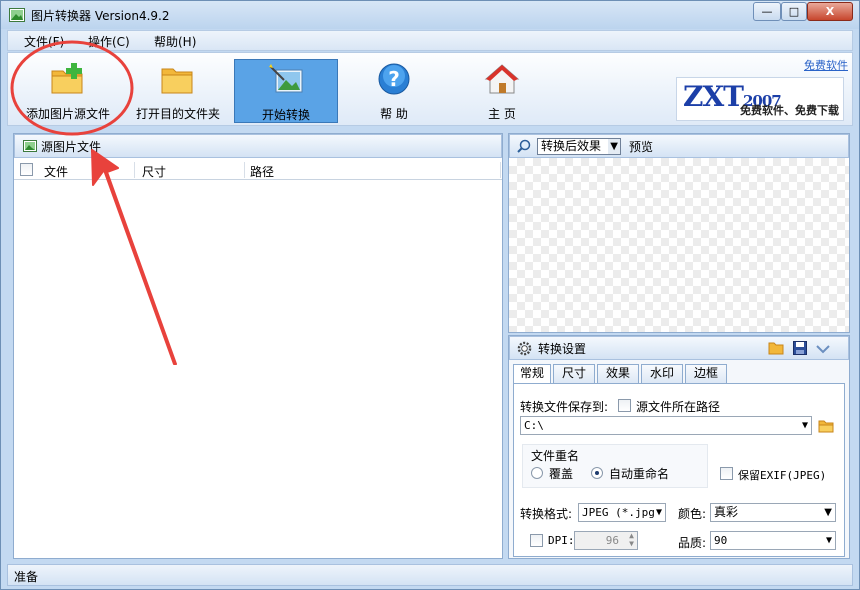 Image resolution: width=860 pixels, height=590 pixels. I want to click on menu-file: 文件(F), so click(44, 41).